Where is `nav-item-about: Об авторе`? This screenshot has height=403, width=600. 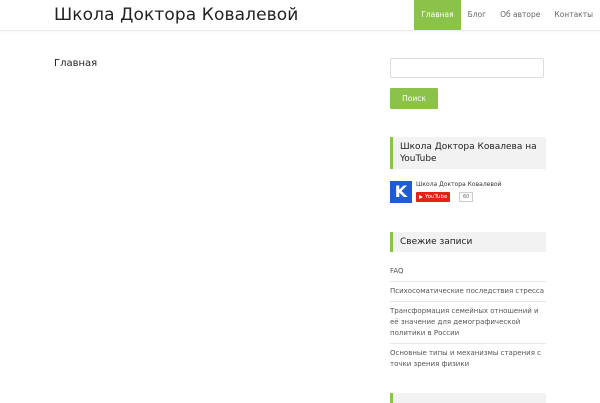 nav-item-about: Об авторе is located at coordinates (520, 15).